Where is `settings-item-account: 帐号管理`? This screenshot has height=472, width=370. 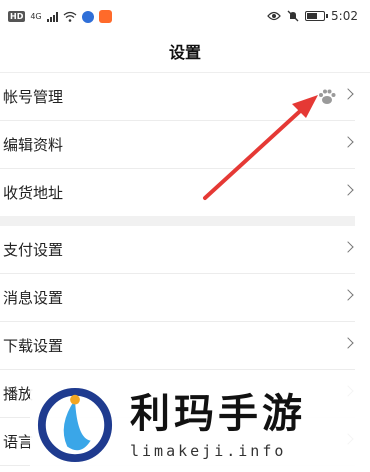 settings-item-account: 帐号管理 is located at coordinates (177, 97).